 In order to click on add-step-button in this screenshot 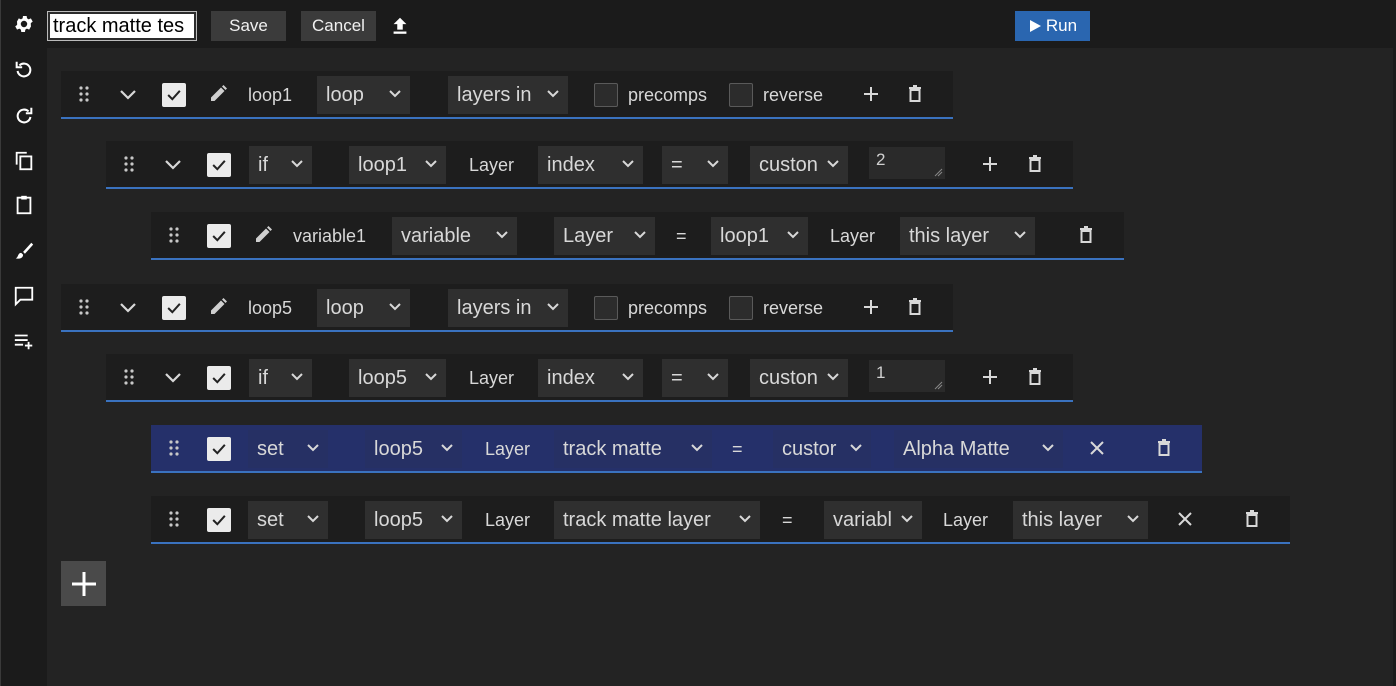, I will do `click(83, 583)`.